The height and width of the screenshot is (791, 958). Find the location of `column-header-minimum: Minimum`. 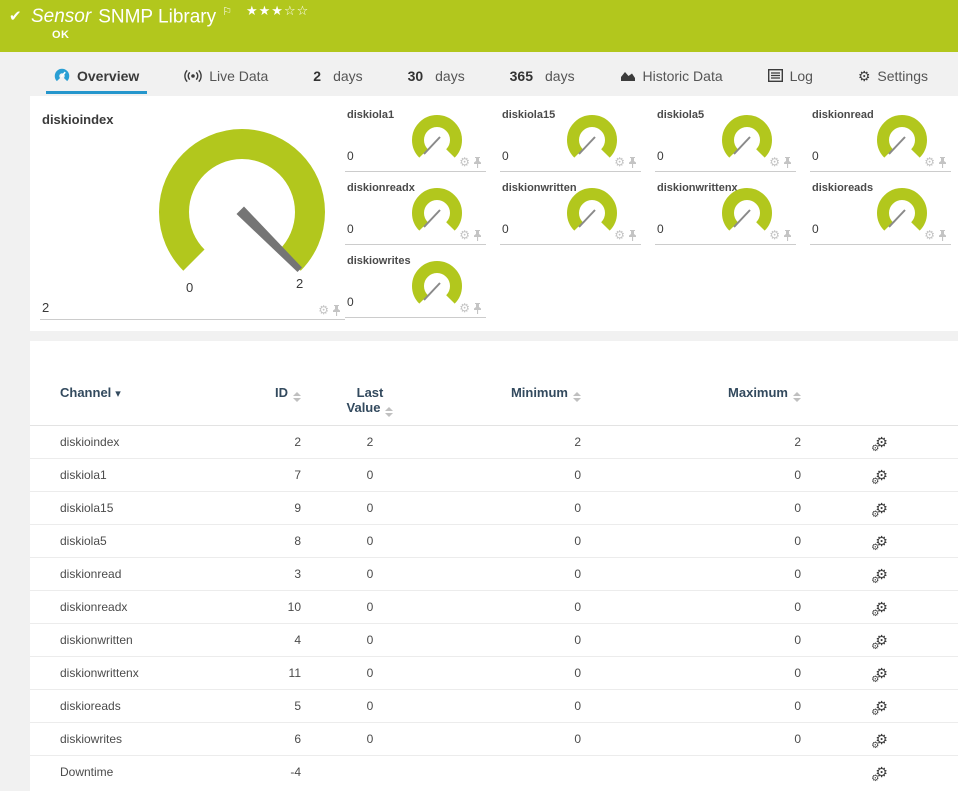

column-header-minimum: Minimum is located at coordinates (510, 383).